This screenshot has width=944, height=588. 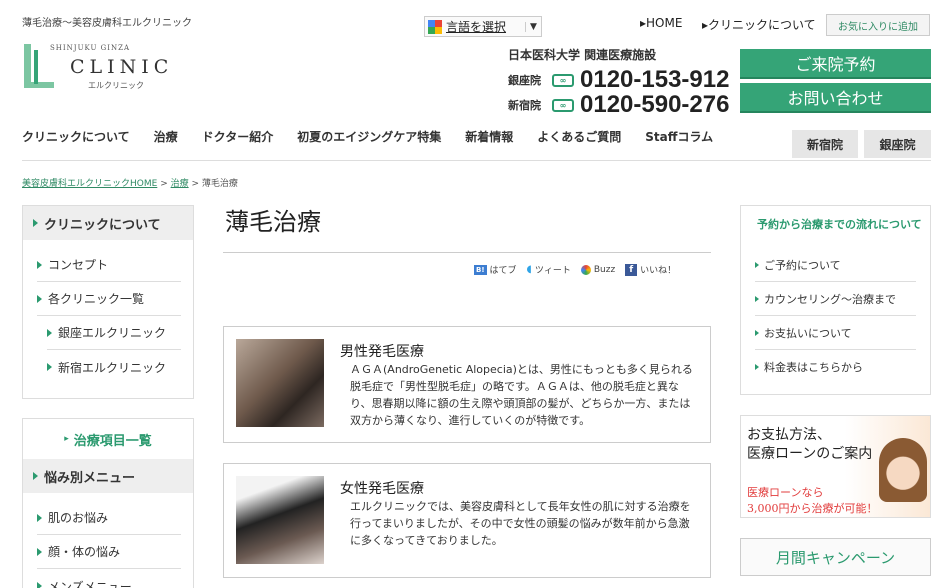 I want to click on male-hair-photo, so click(x=280, y=383).